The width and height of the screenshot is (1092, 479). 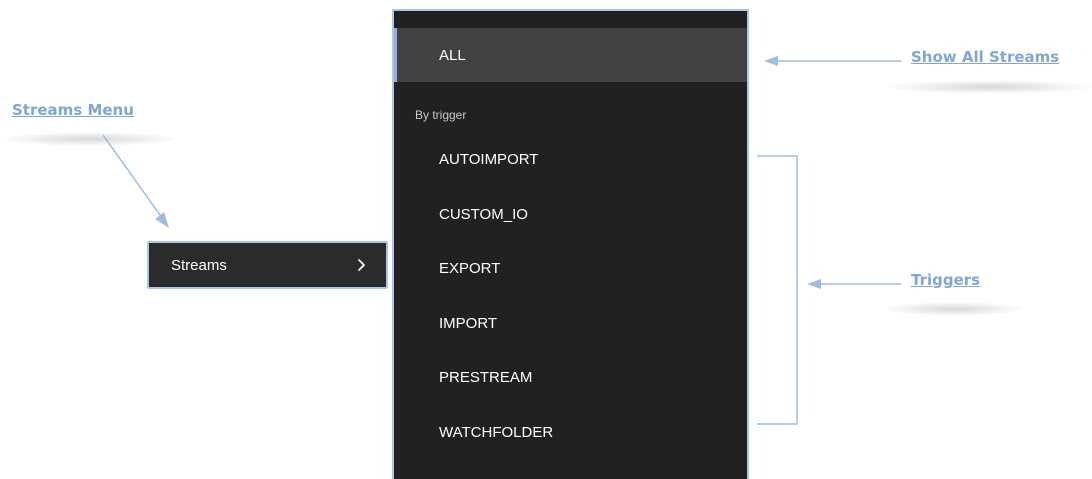 What do you see at coordinates (496, 432) in the screenshot?
I see `submenu-item-label: WATCHFOLDER` at bounding box center [496, 432].